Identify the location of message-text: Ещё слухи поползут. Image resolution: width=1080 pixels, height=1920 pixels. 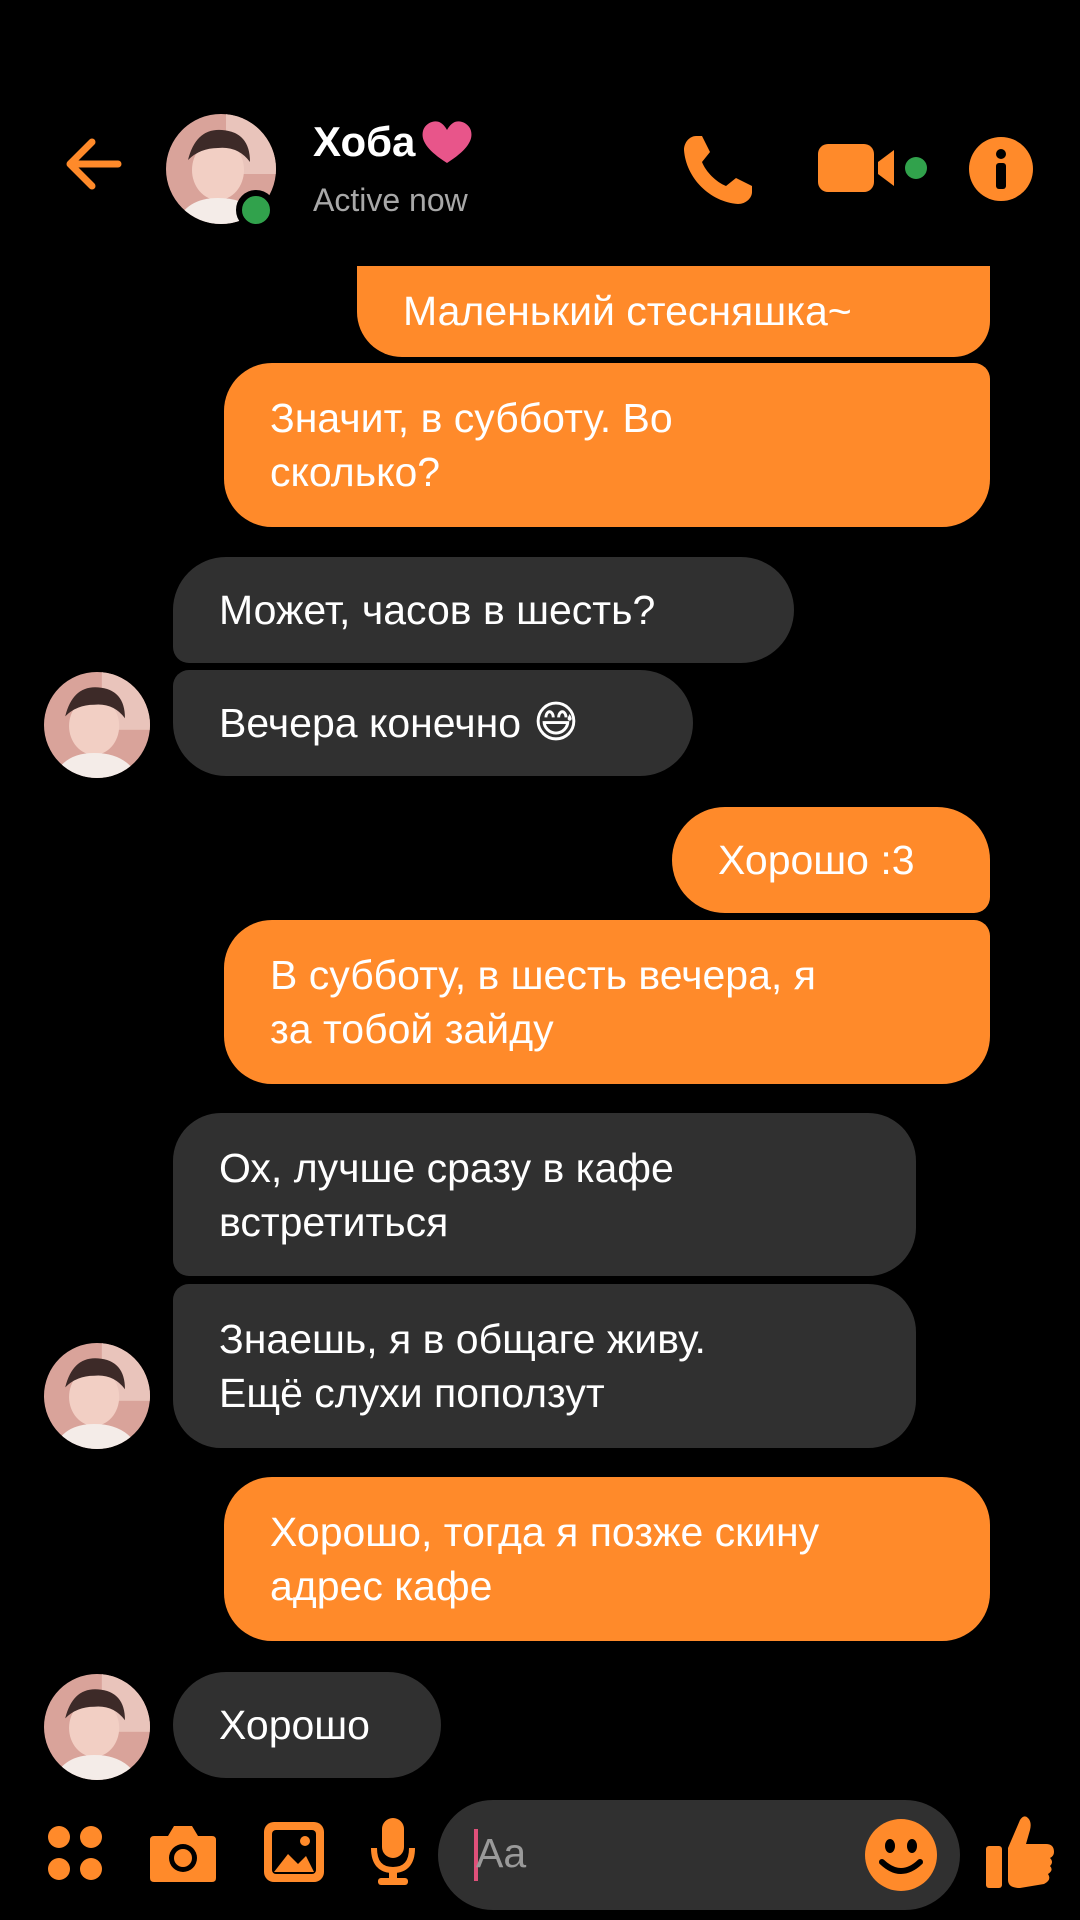
(412, 1393).